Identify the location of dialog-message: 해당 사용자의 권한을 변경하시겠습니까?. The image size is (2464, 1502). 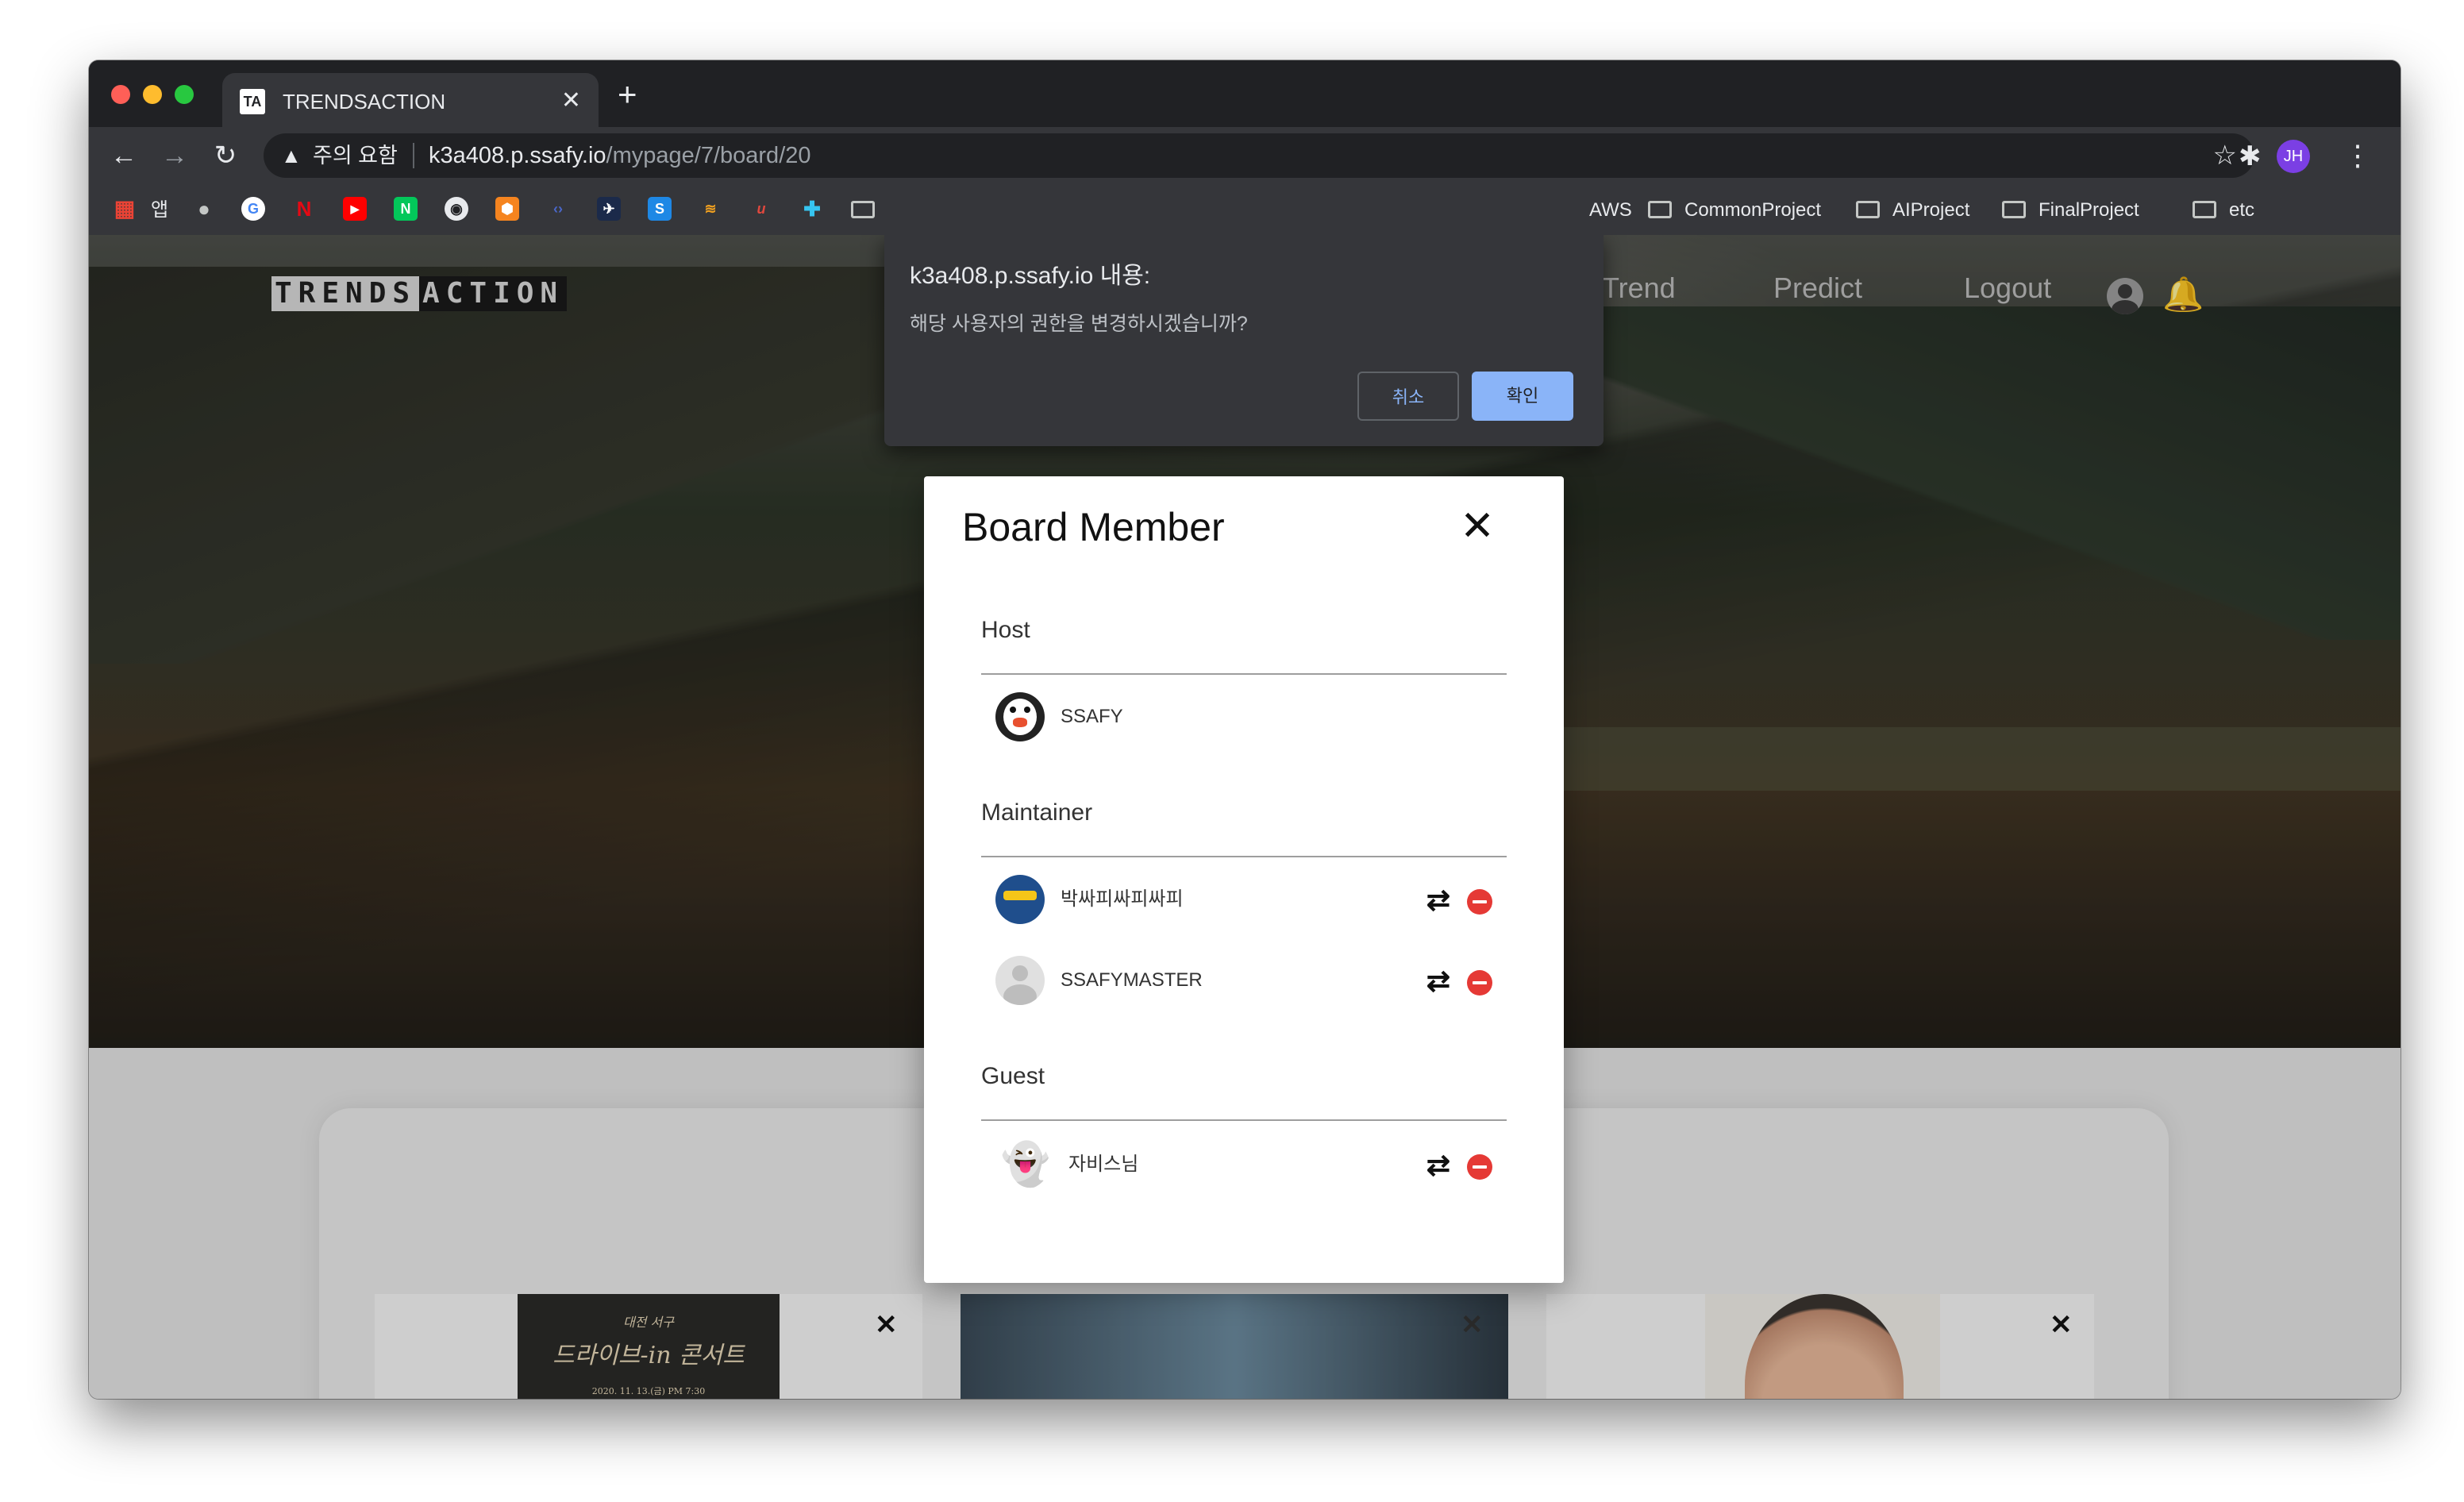
(1079, 324).